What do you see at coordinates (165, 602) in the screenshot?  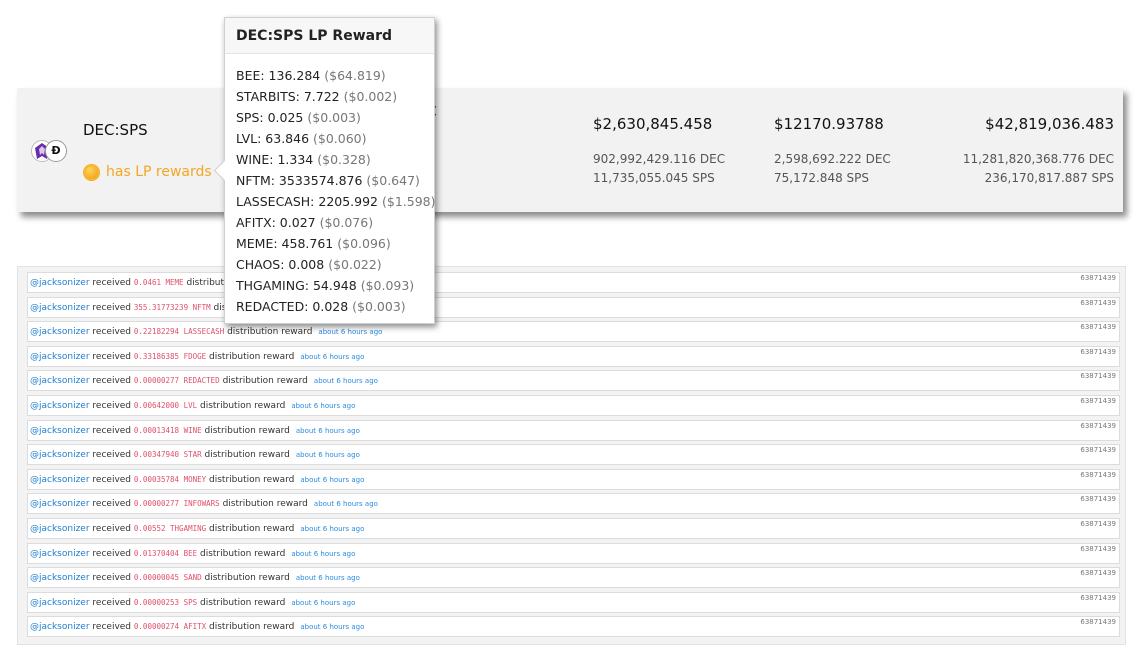 I see `log-amount: 0.00000253 SPS` at bounding box center [165, 602].